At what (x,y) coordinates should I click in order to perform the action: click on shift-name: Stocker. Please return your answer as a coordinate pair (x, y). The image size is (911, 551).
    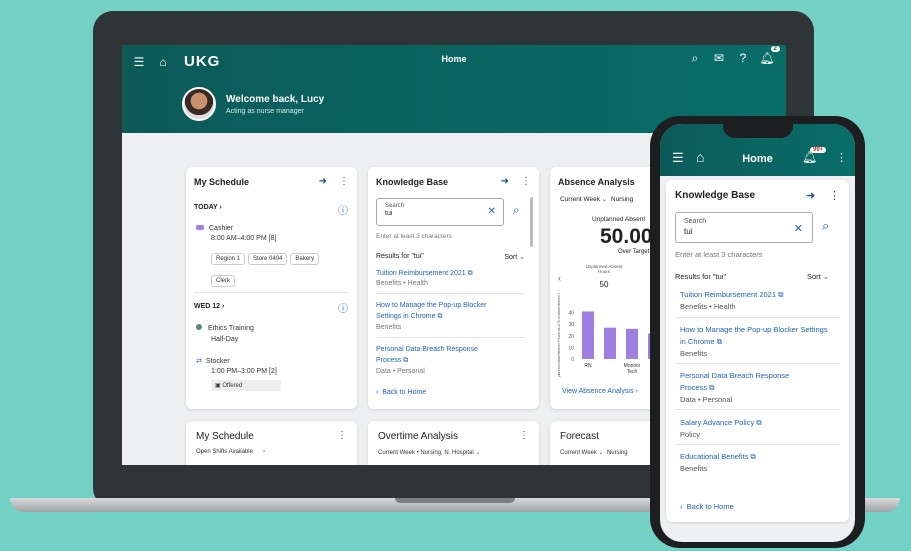
    Looking at the image, I should click on (217, 361).